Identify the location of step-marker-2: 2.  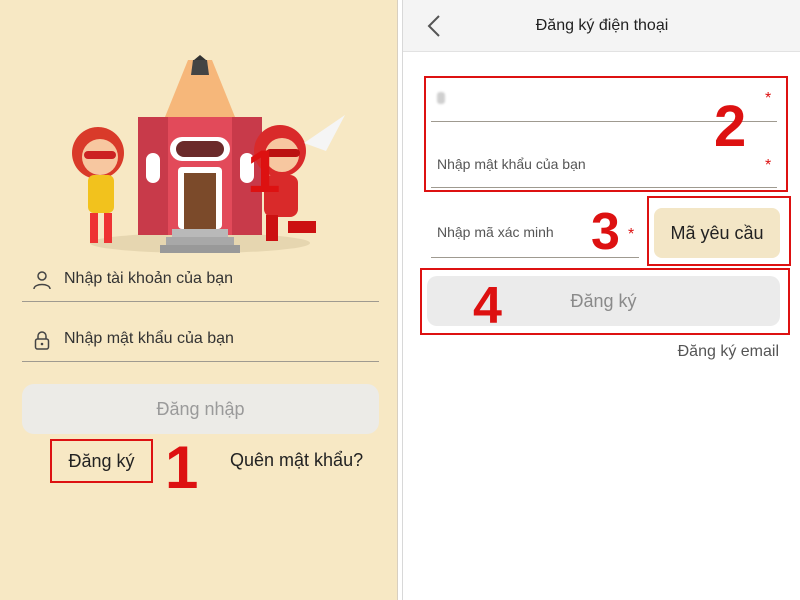
(730, 126).